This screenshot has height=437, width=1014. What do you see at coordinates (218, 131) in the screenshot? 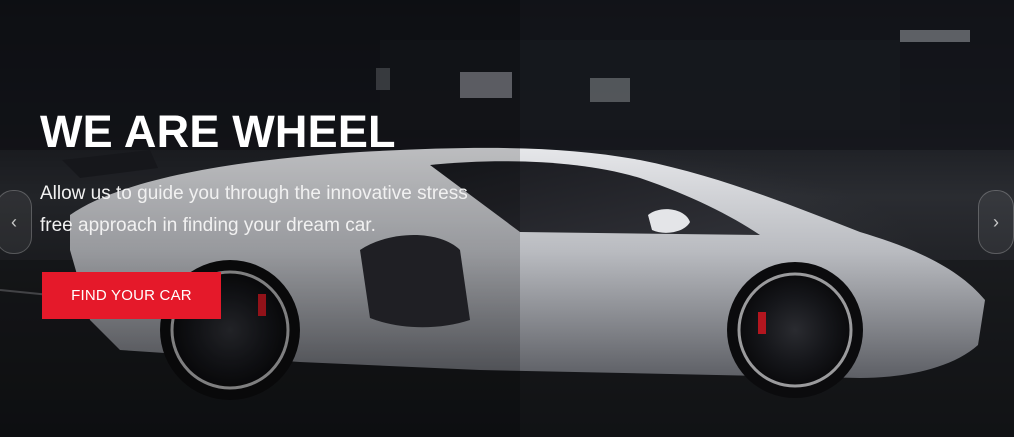
I see `hero-title: WE ARE WHEEL` at bounding box center [218, 131].